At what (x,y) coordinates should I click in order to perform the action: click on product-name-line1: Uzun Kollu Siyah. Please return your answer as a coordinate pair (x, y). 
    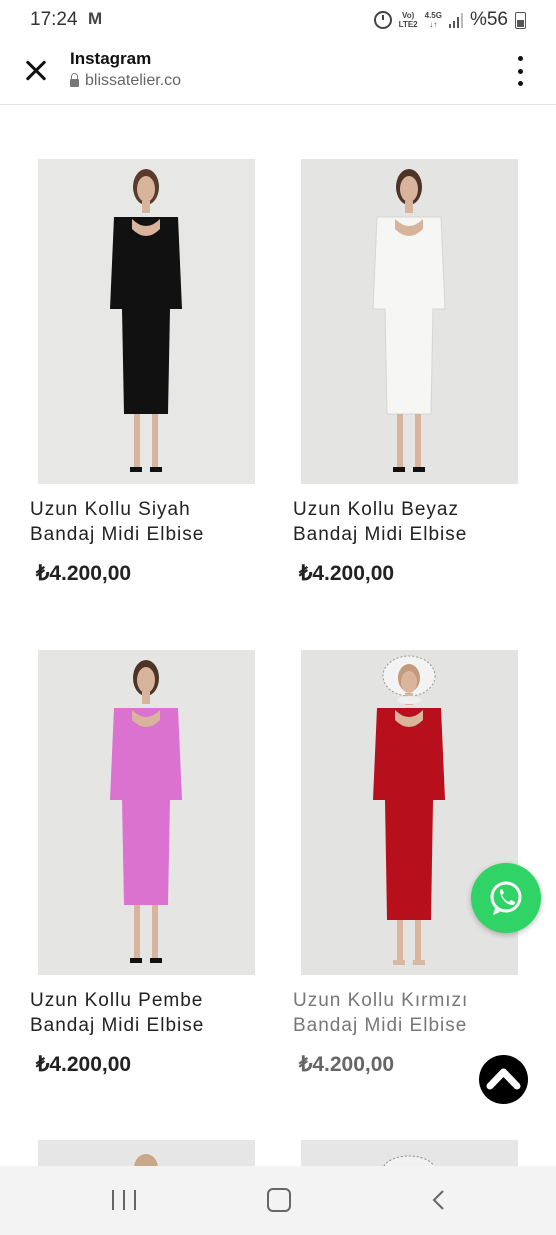
    Looking at the image, I should click on (110, 509).